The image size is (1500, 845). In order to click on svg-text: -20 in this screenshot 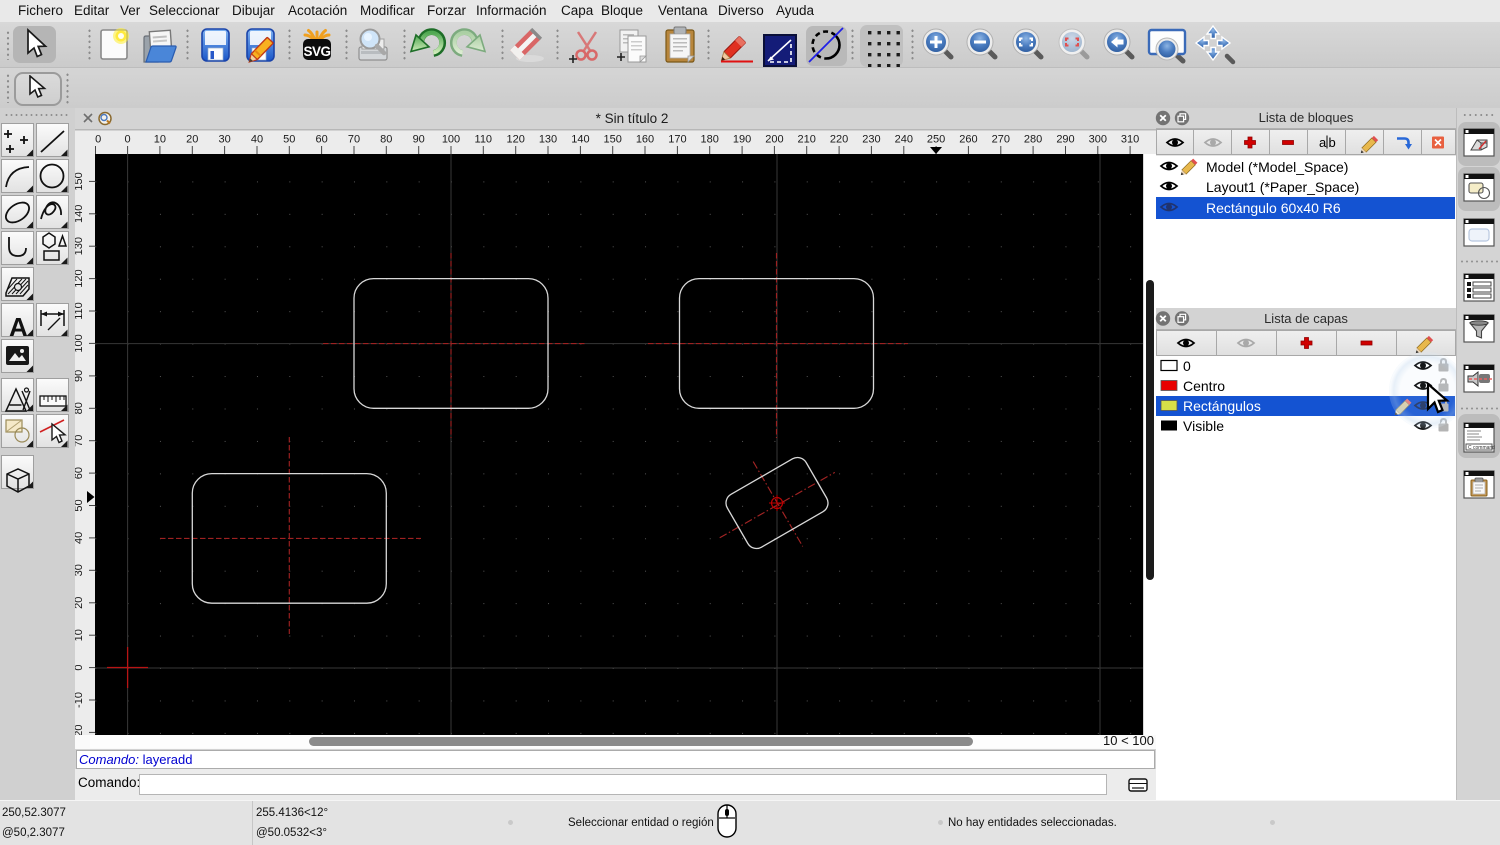, I will do `click(80, 729)`.